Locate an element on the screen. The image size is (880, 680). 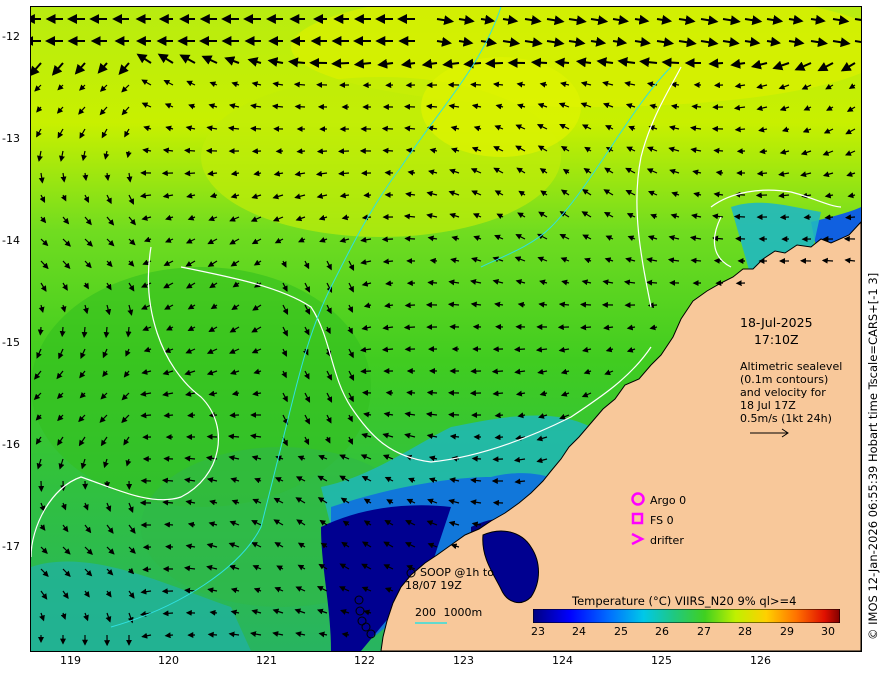
soop-label: SOOP @1h to 18/07 19Z is located at coordinates (449, 579).